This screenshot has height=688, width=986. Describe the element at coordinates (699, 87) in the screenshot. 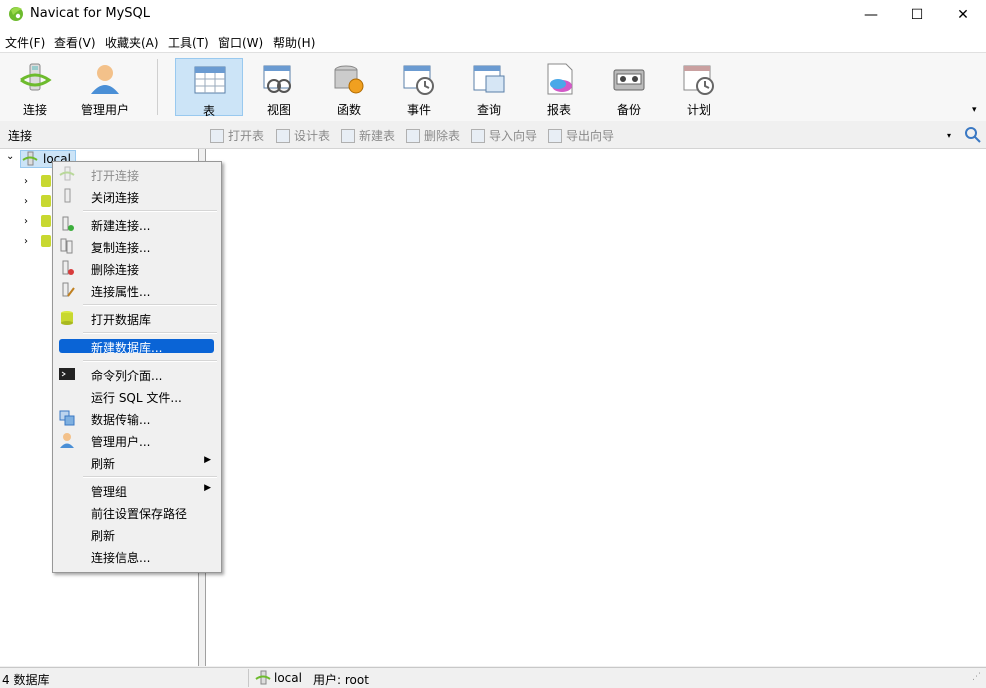

I see `toolbar-schedule-button: 计划` at that location.